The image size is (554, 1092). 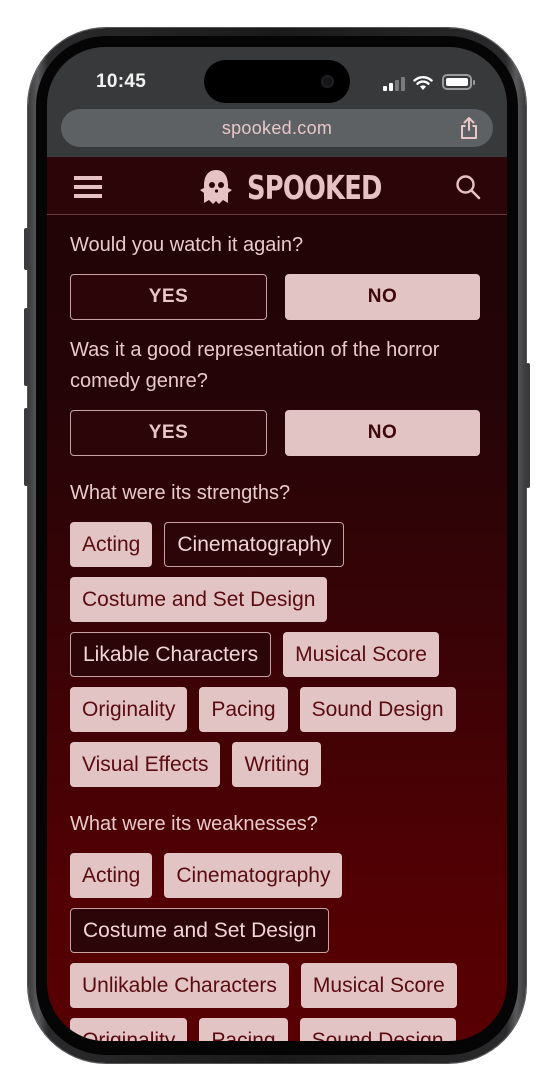 I want to click on strength-chip-acting: Acting, so click(x=111, y=544).